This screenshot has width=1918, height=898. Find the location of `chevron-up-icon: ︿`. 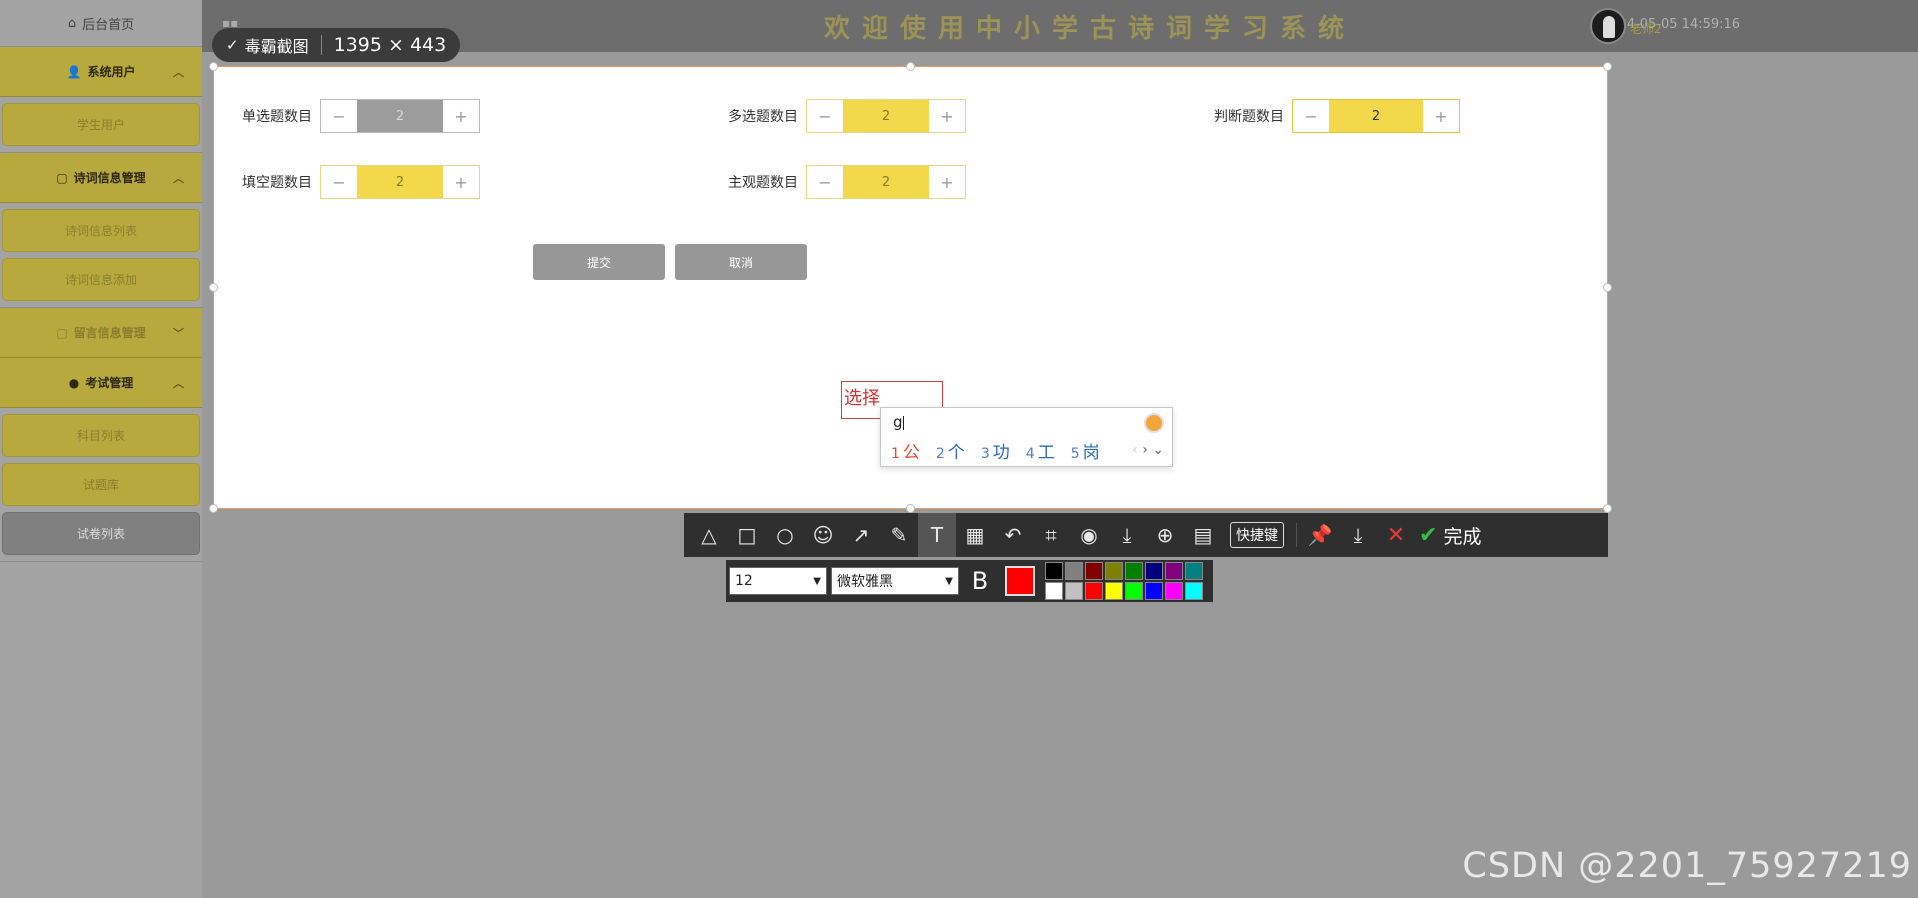

chevron-up-icon: ︿ is located at coordinates (178, 383).